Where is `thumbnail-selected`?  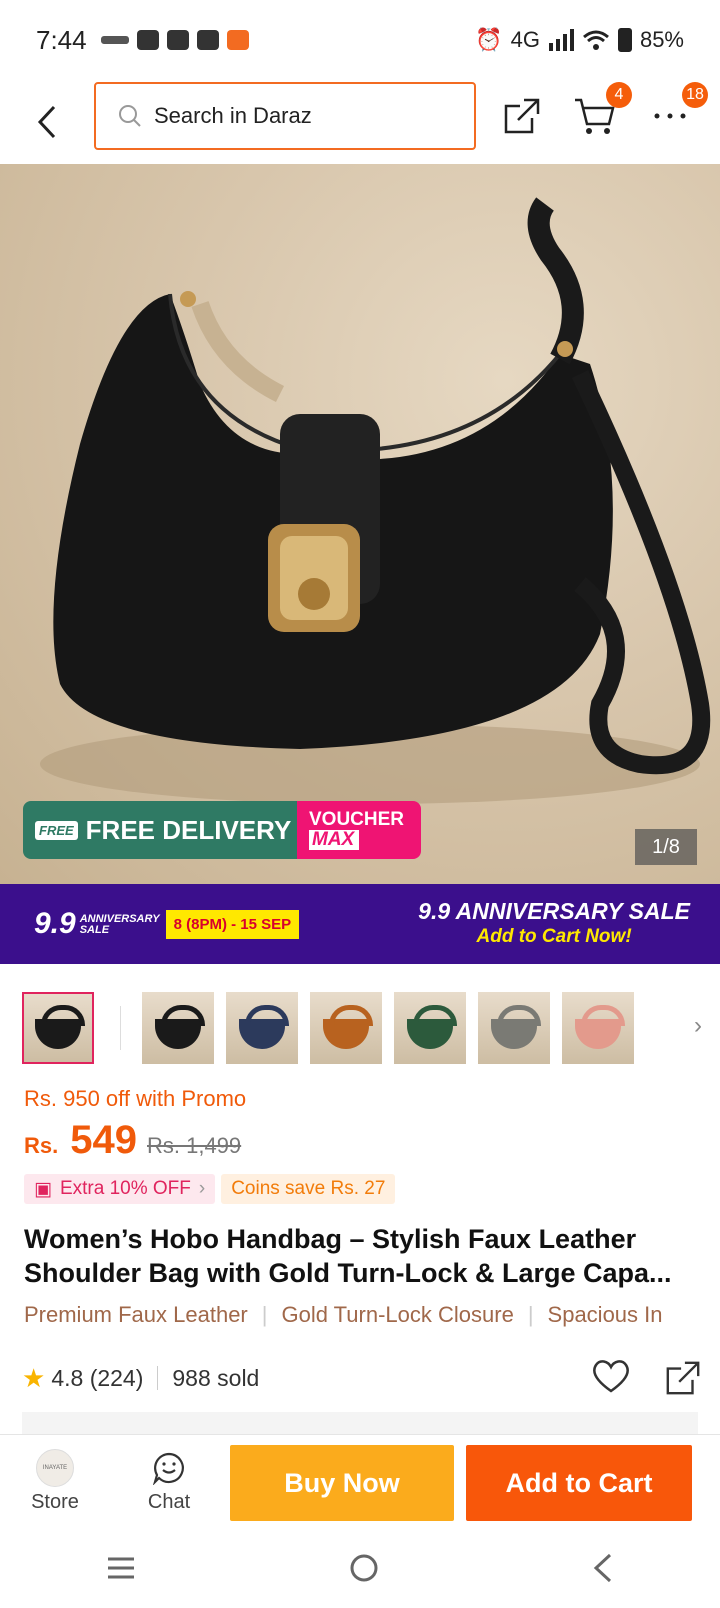 thumbnail-selected is located at coordinates (58, 1028).